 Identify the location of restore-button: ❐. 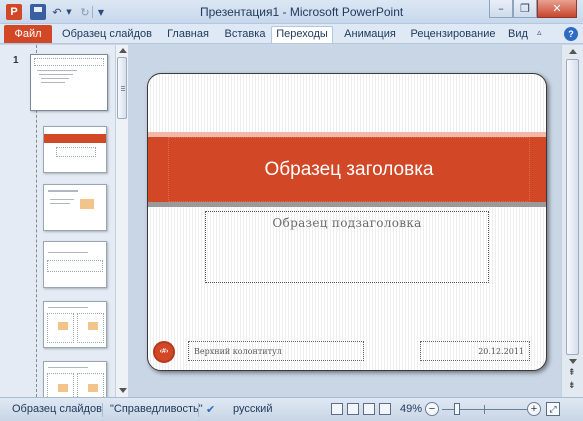
(525, 9).